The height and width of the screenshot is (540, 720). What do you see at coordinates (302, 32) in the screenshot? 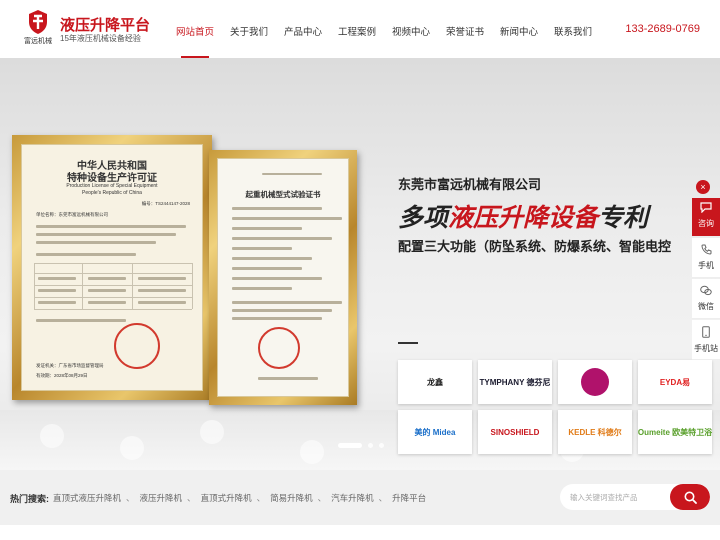
I see `nav-item-label: 产品中心` at bounding box center [302, 32].